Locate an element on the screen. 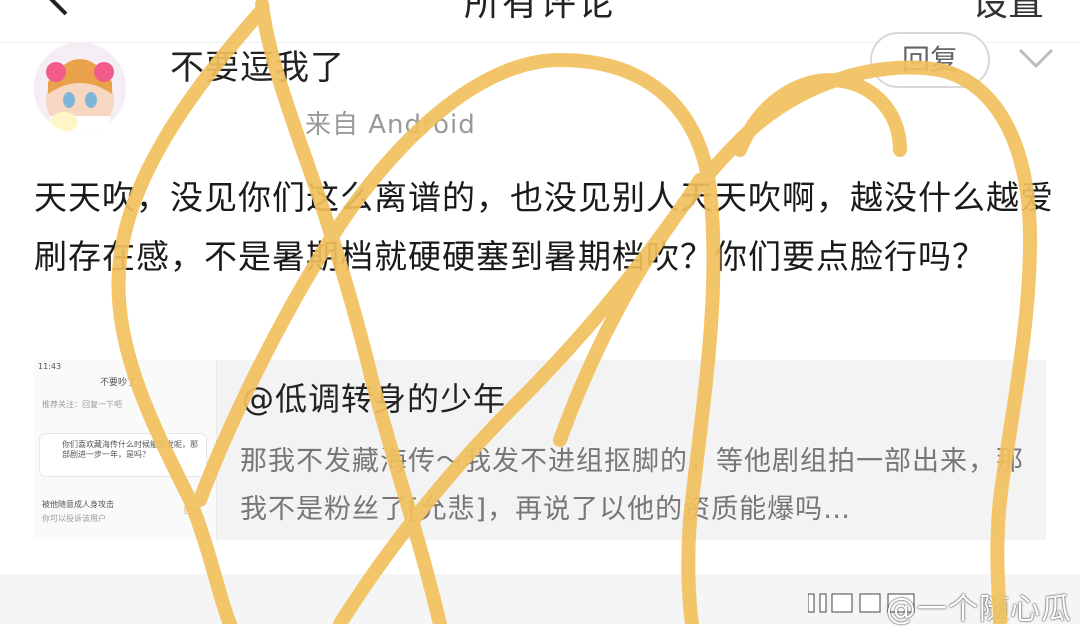 Image resolution: width=1080 pixels, height=628 pixels. reply-button: 回复 is located at coordinates (930, 60).